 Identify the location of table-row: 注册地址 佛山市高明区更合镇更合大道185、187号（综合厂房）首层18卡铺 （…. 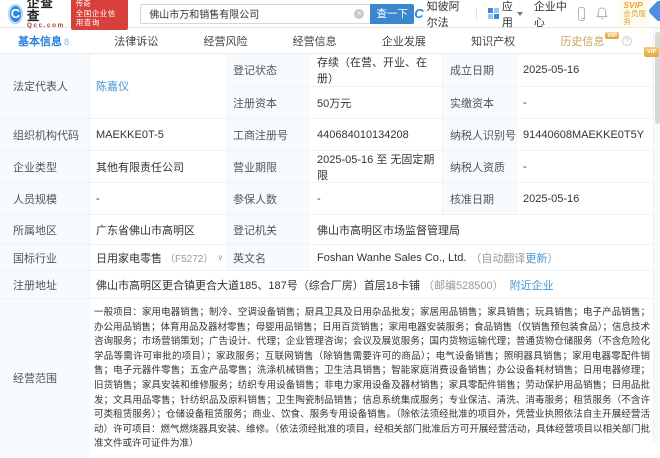
(330, 285).